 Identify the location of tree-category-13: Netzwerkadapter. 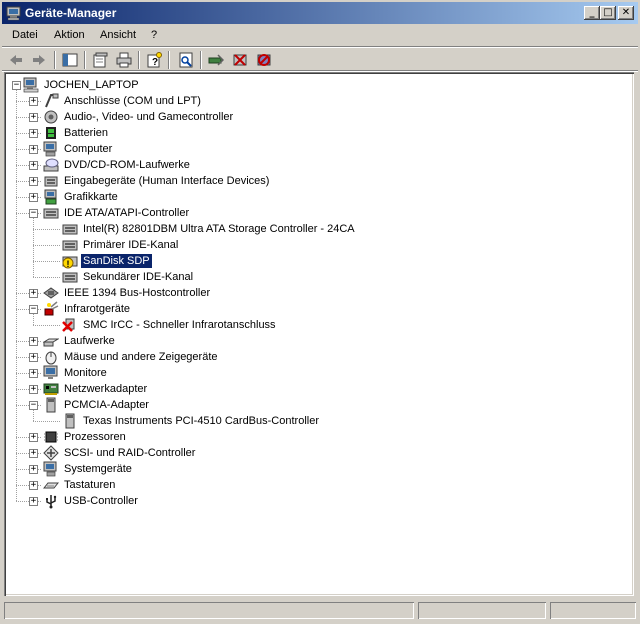
(96, 389).